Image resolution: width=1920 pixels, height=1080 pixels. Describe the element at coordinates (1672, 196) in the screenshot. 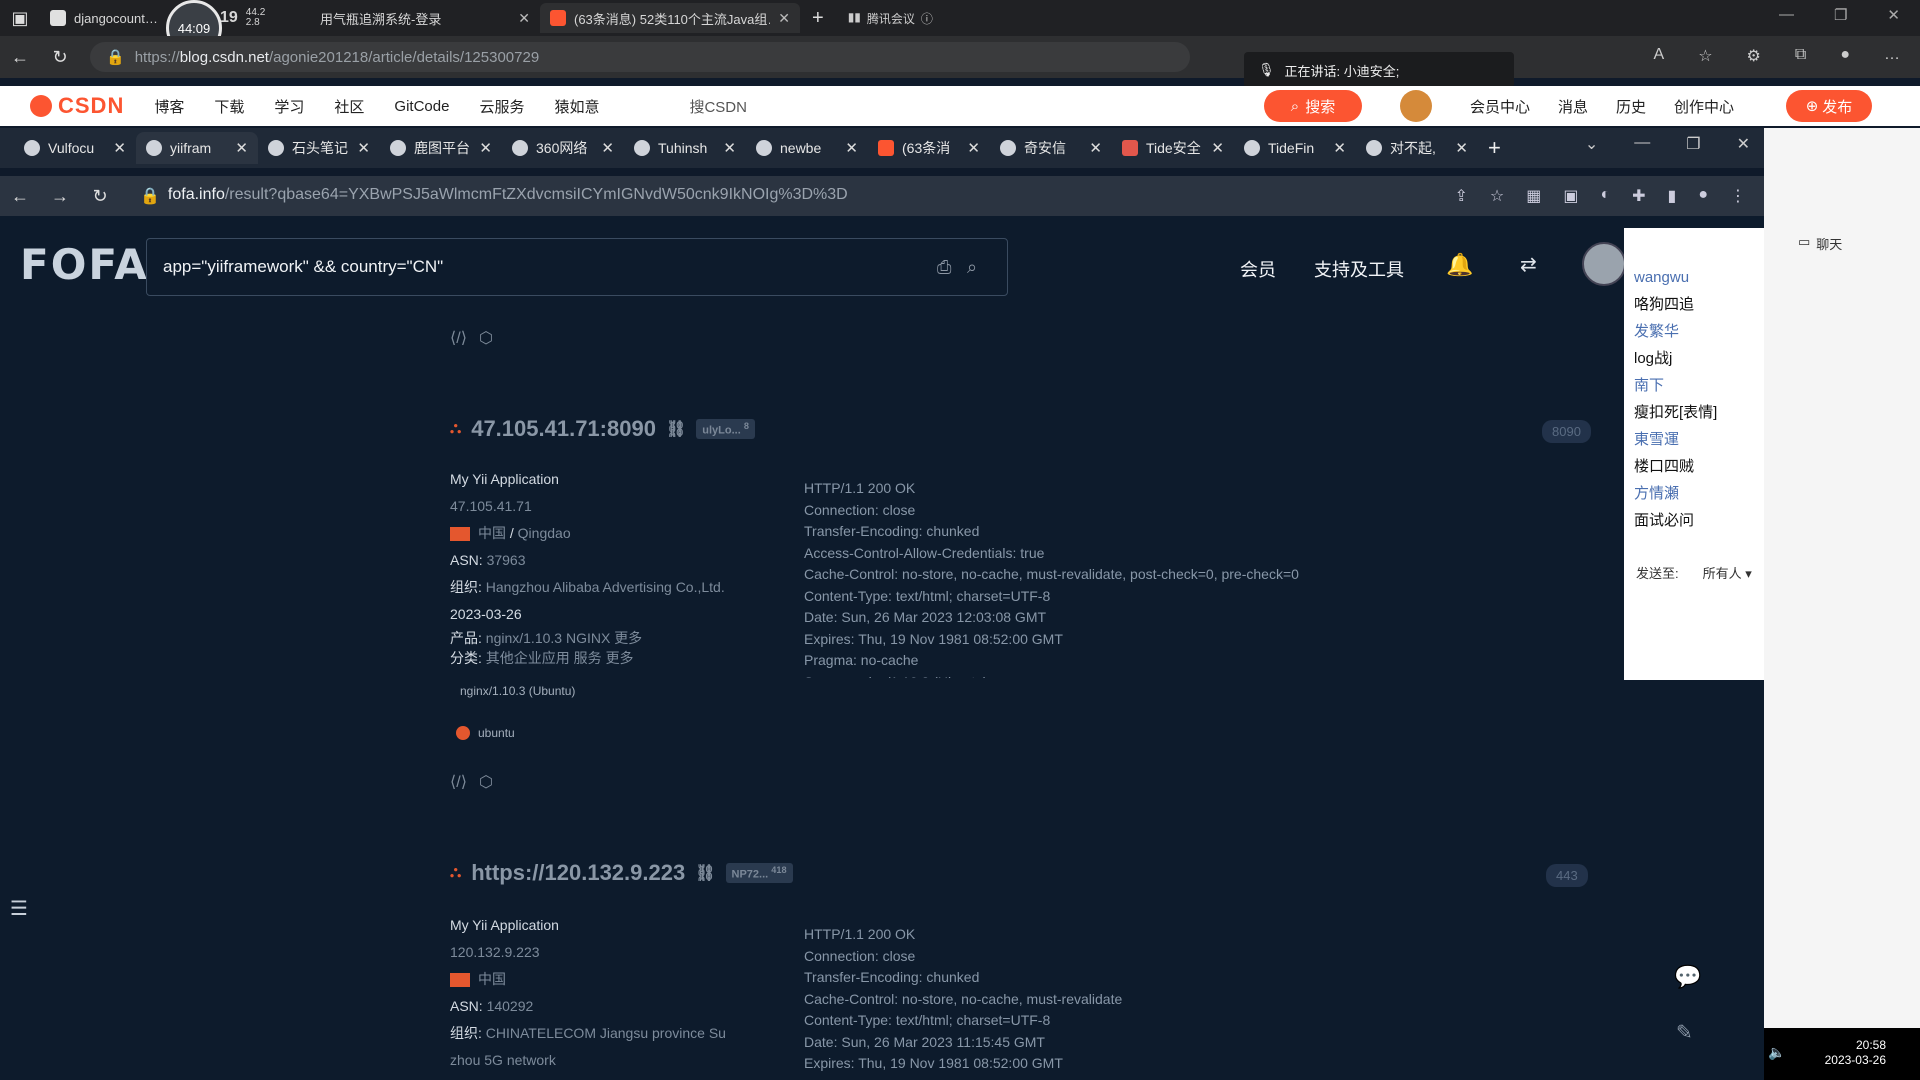

I see `side-panel-icon: ▮` at that location.